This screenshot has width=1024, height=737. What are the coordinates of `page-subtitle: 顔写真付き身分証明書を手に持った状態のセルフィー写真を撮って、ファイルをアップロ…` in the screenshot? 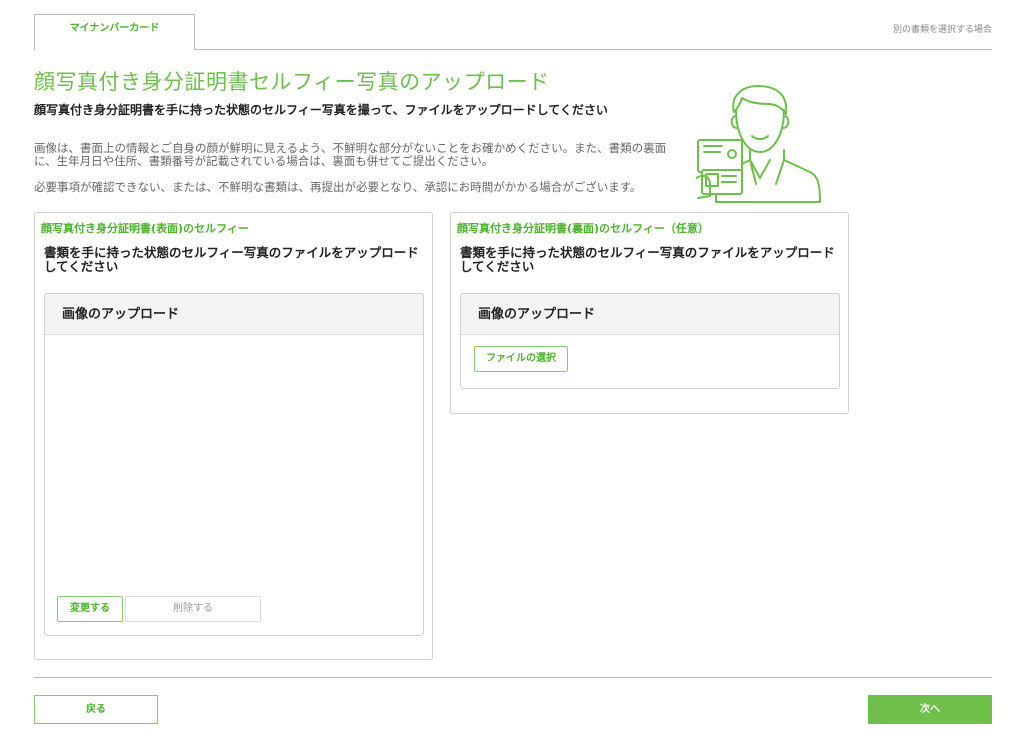 It's located at (321, 110).